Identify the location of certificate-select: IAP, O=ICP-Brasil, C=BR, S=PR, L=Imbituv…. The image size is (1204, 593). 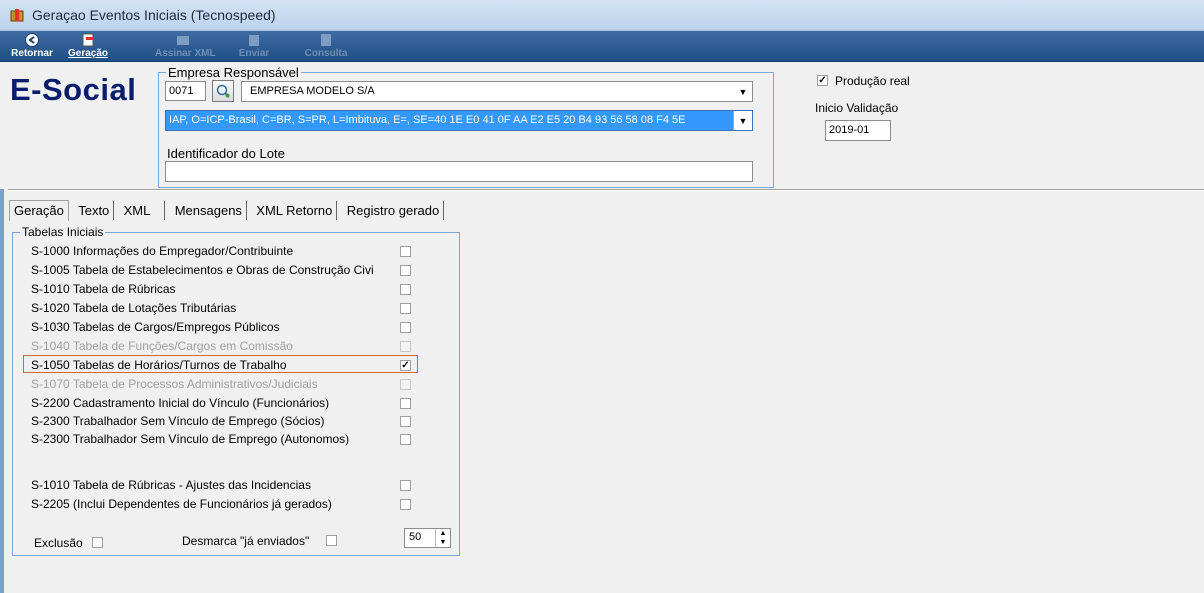
(459, 120).